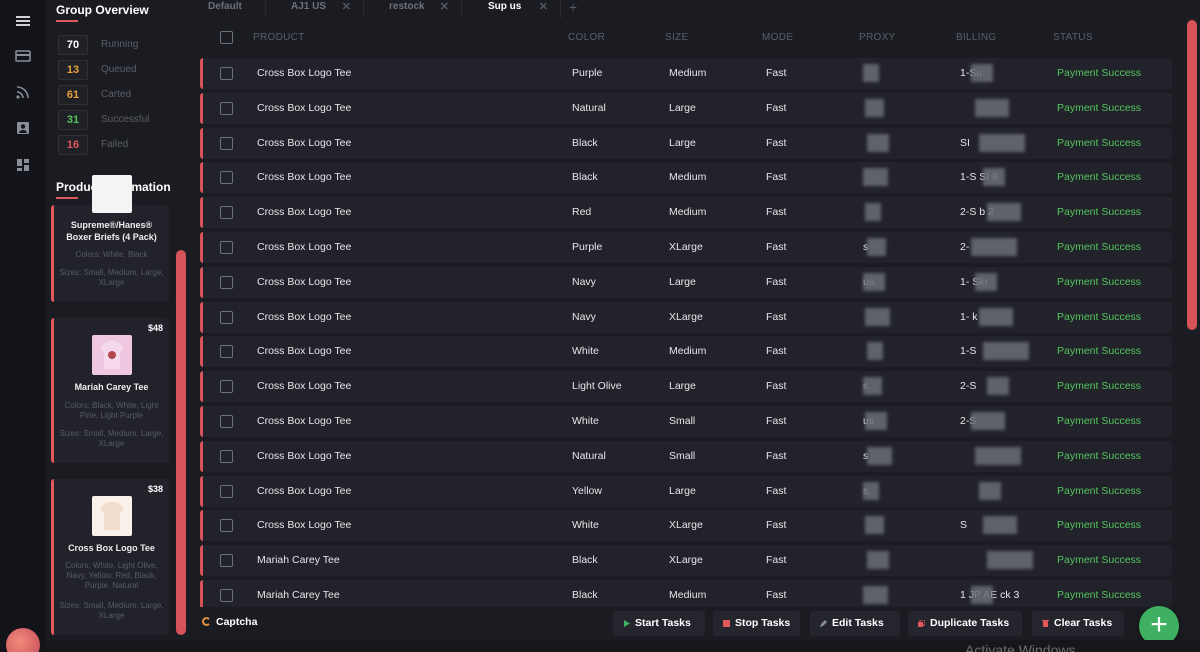  Describe the element at coordinates (23, 165) in the screenshot. I see `dashboard-icon` at that location.